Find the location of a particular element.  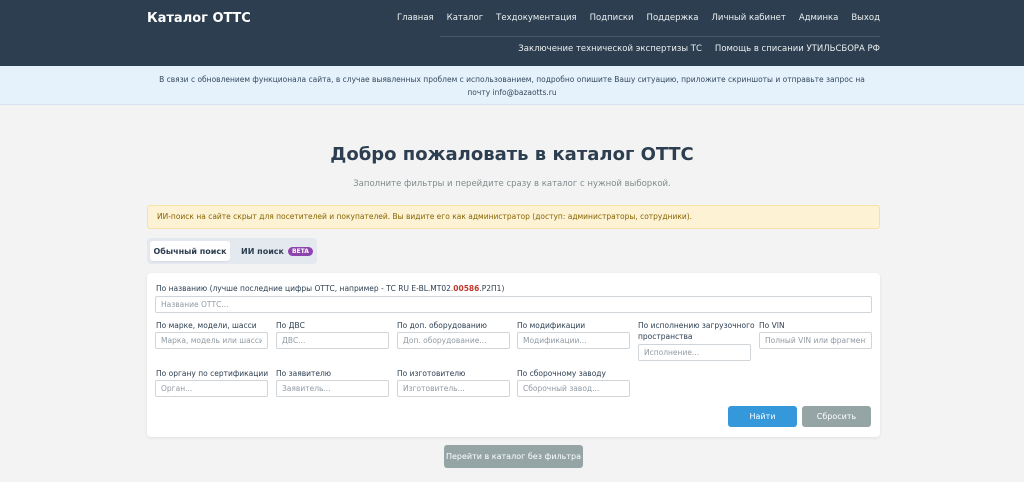

vin-input is located at coordinates (815, 340).